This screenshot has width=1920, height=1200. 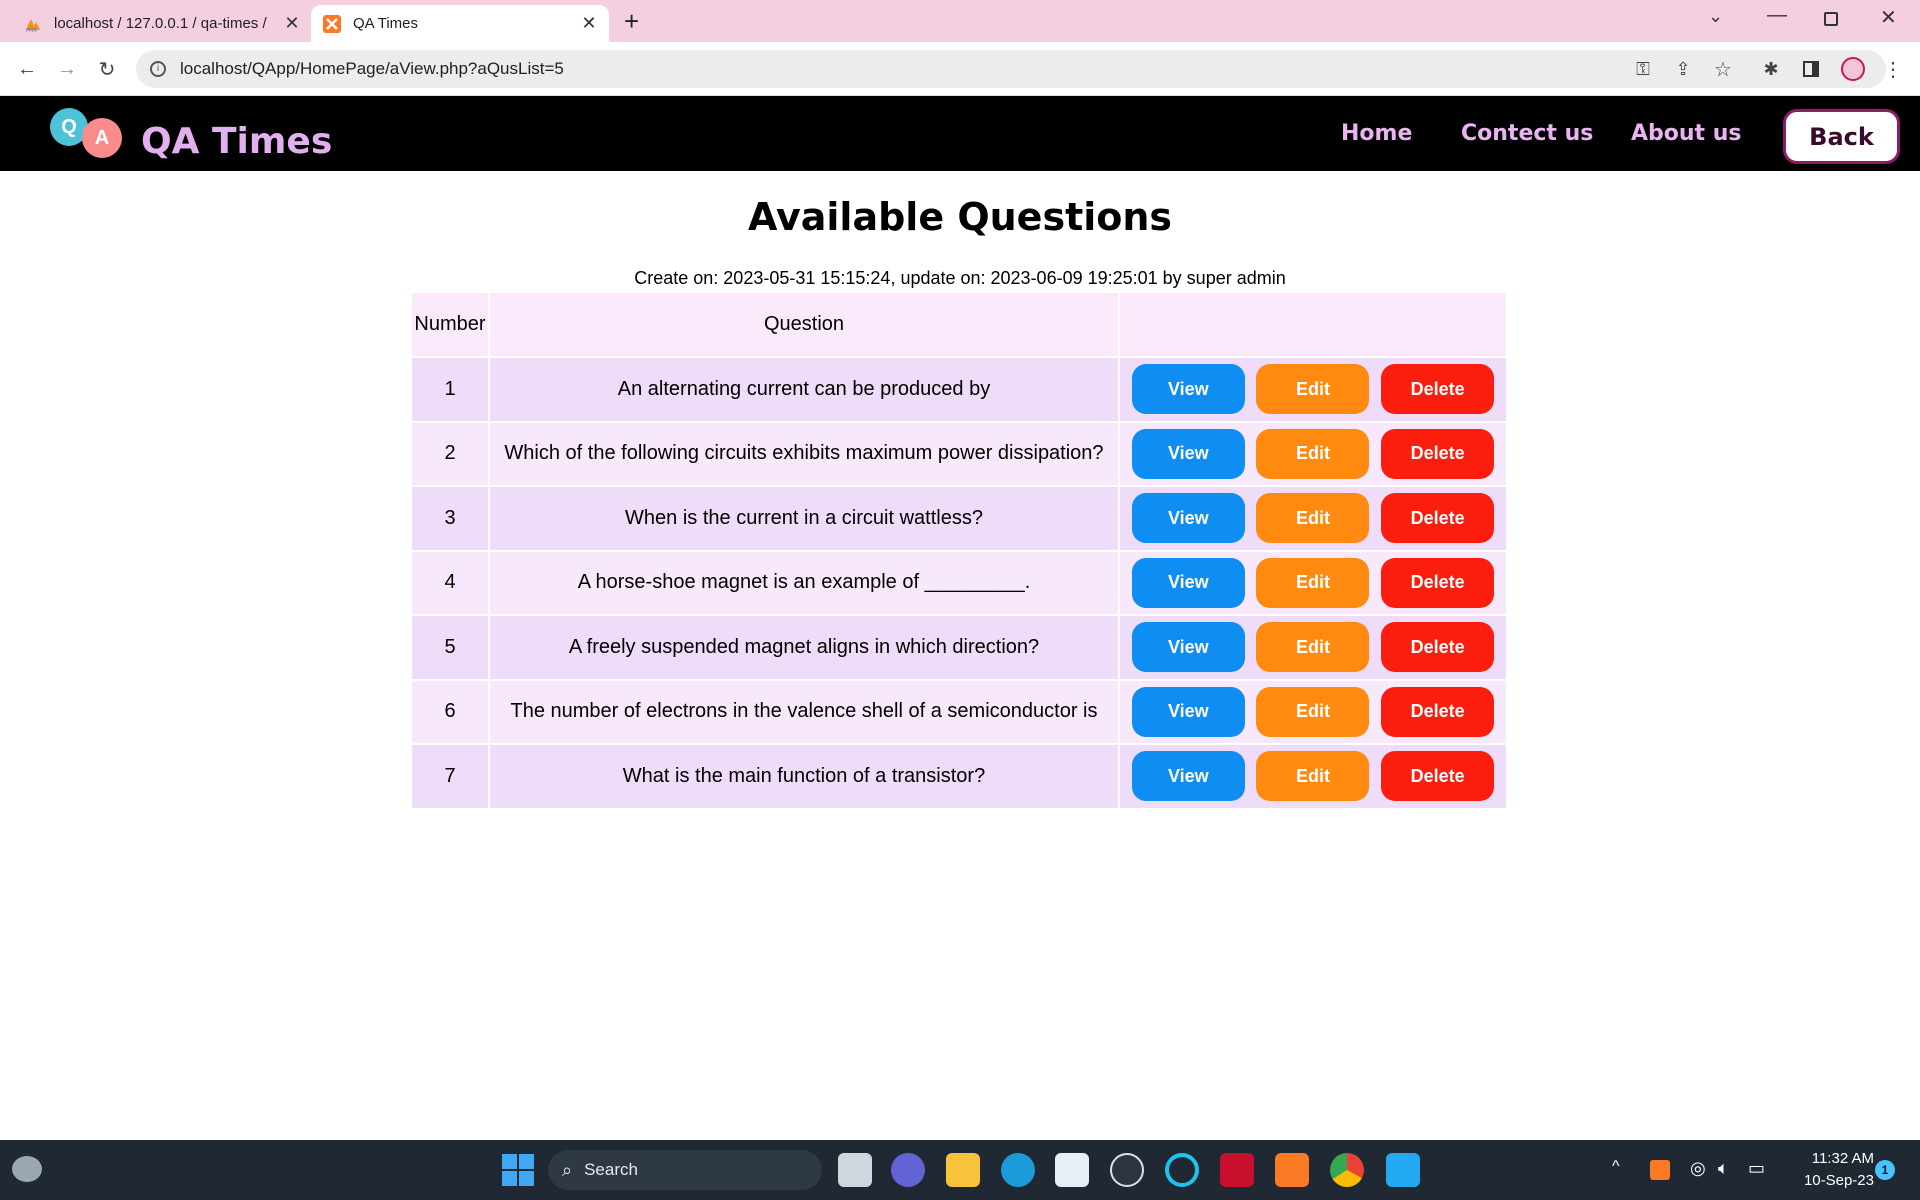 I want to click on restore-icon, so click(x=1831, y=19).